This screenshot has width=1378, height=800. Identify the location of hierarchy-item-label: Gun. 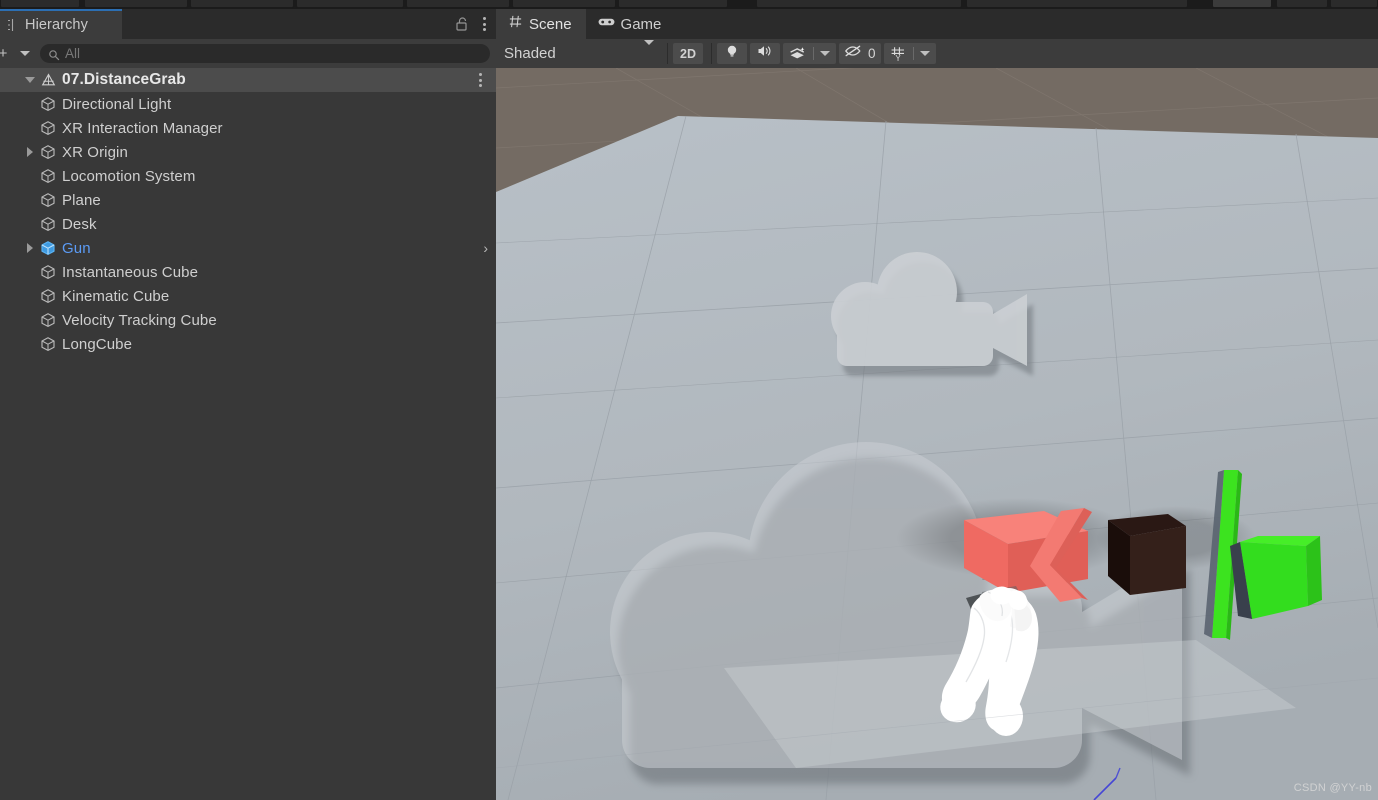
(76, 248).